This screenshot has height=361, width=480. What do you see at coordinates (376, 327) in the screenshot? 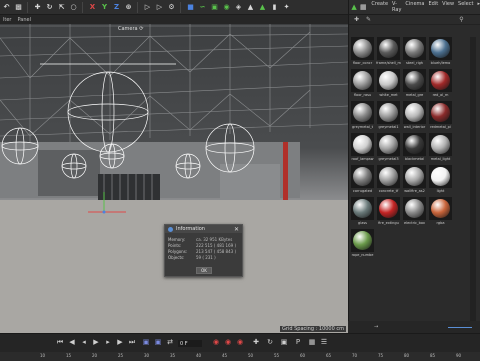
I see `link-icon: →` at bounding box center [376, 327].